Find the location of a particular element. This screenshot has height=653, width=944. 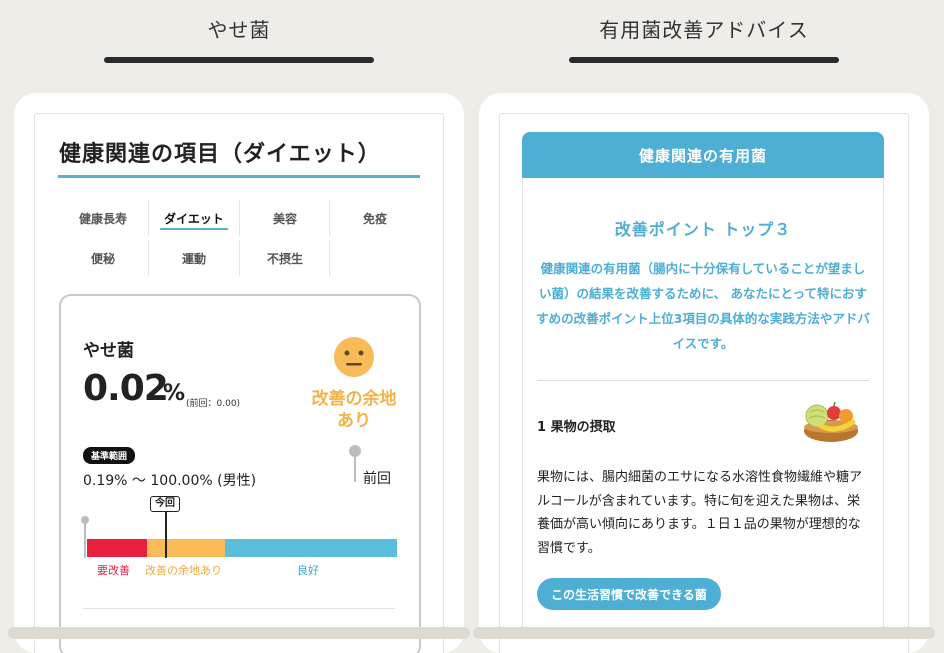

top3-title: 改善ポイント トップ３ is located at coordinates (703, 229).